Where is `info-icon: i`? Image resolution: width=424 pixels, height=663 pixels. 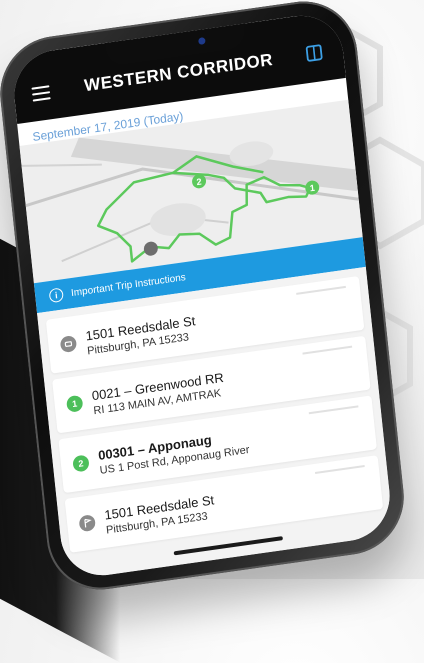 info-icon: i is located at coordinates (56, 295).